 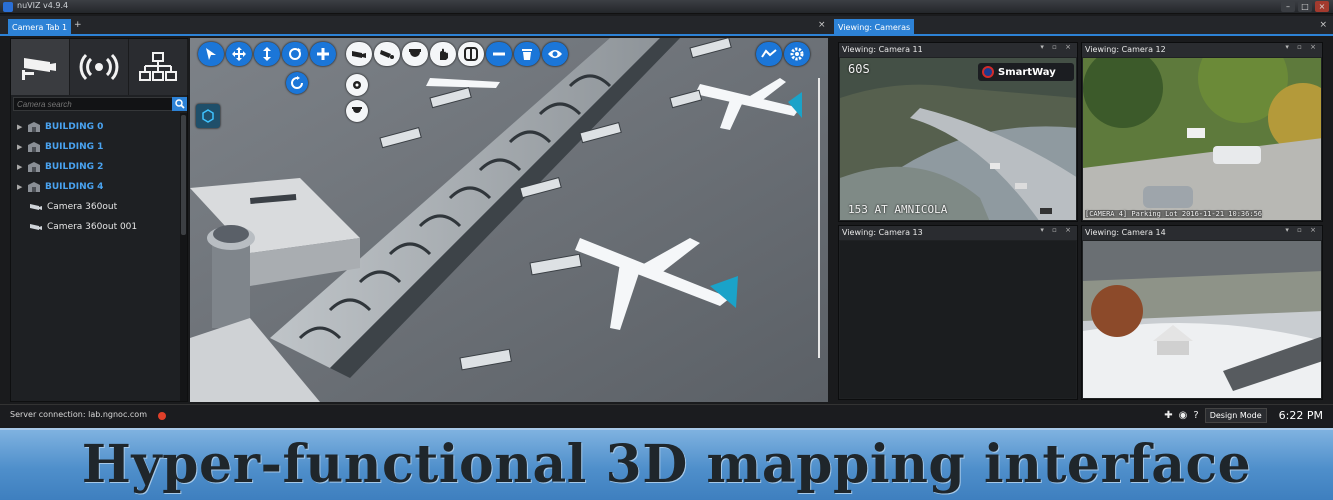 I want to click on hand-touch-icon, so click(x=444, y=54).